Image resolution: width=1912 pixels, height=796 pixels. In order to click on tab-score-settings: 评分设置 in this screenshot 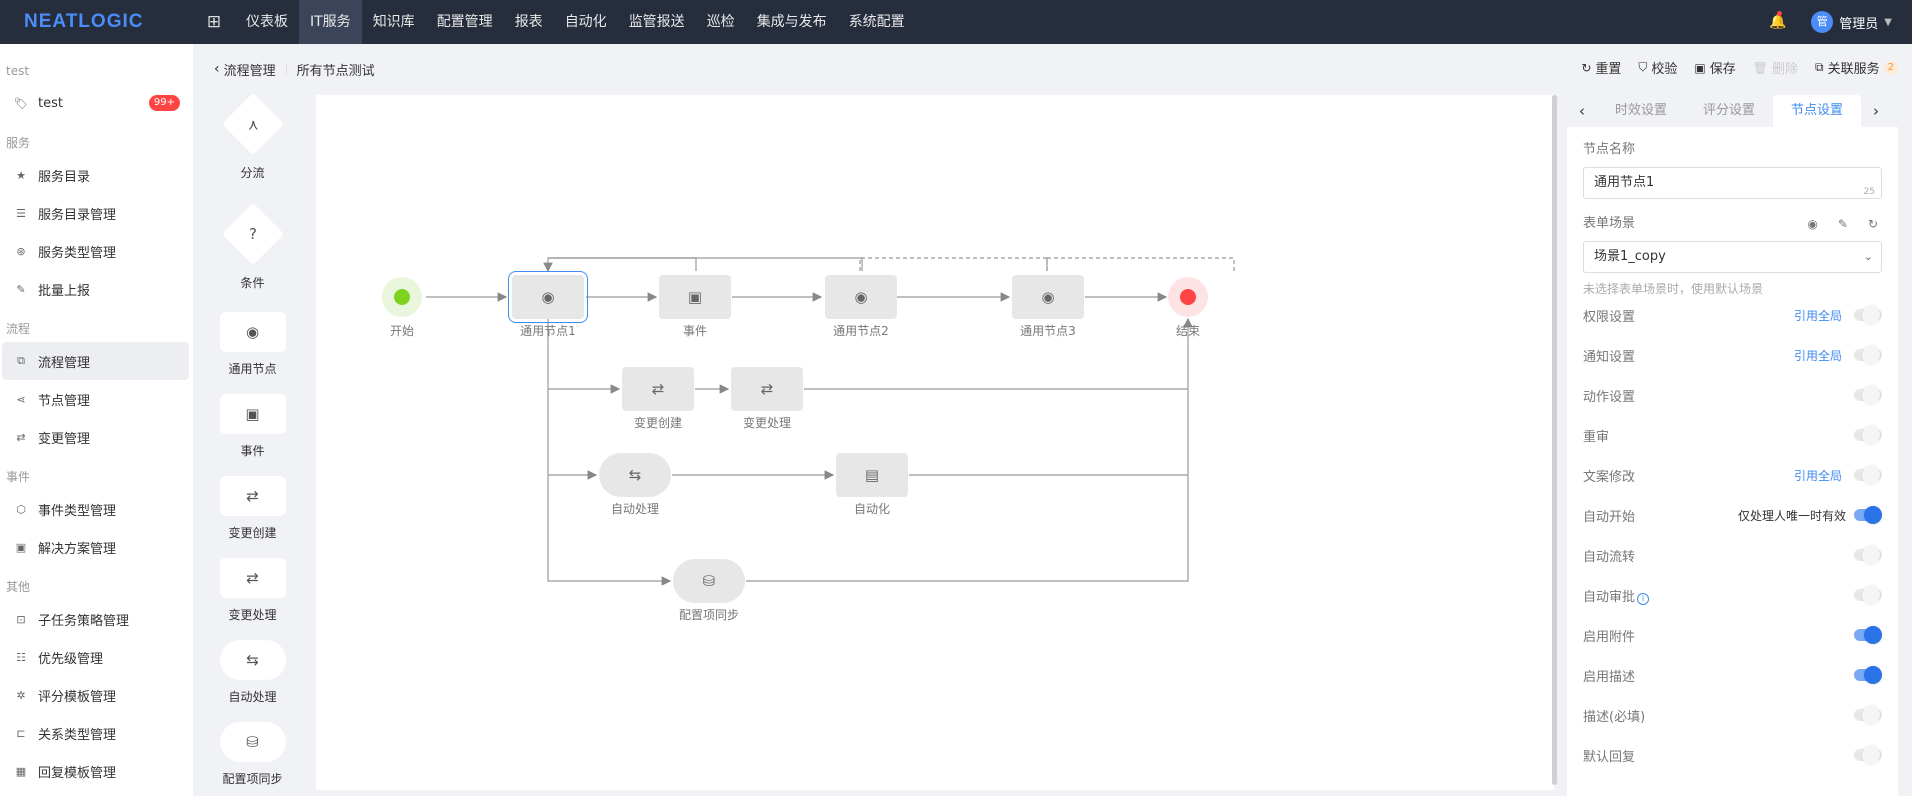, I will do `click(1729, 111)`.